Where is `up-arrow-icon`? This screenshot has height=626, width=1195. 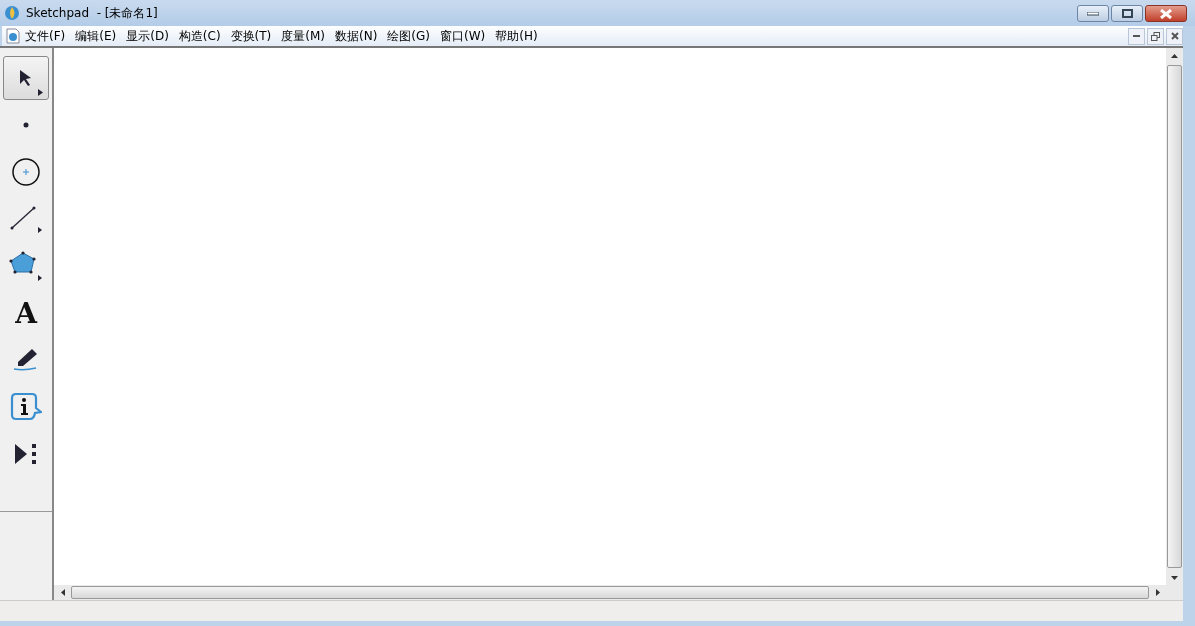 up-arrow-icon is located at coordinates (1174, 55).